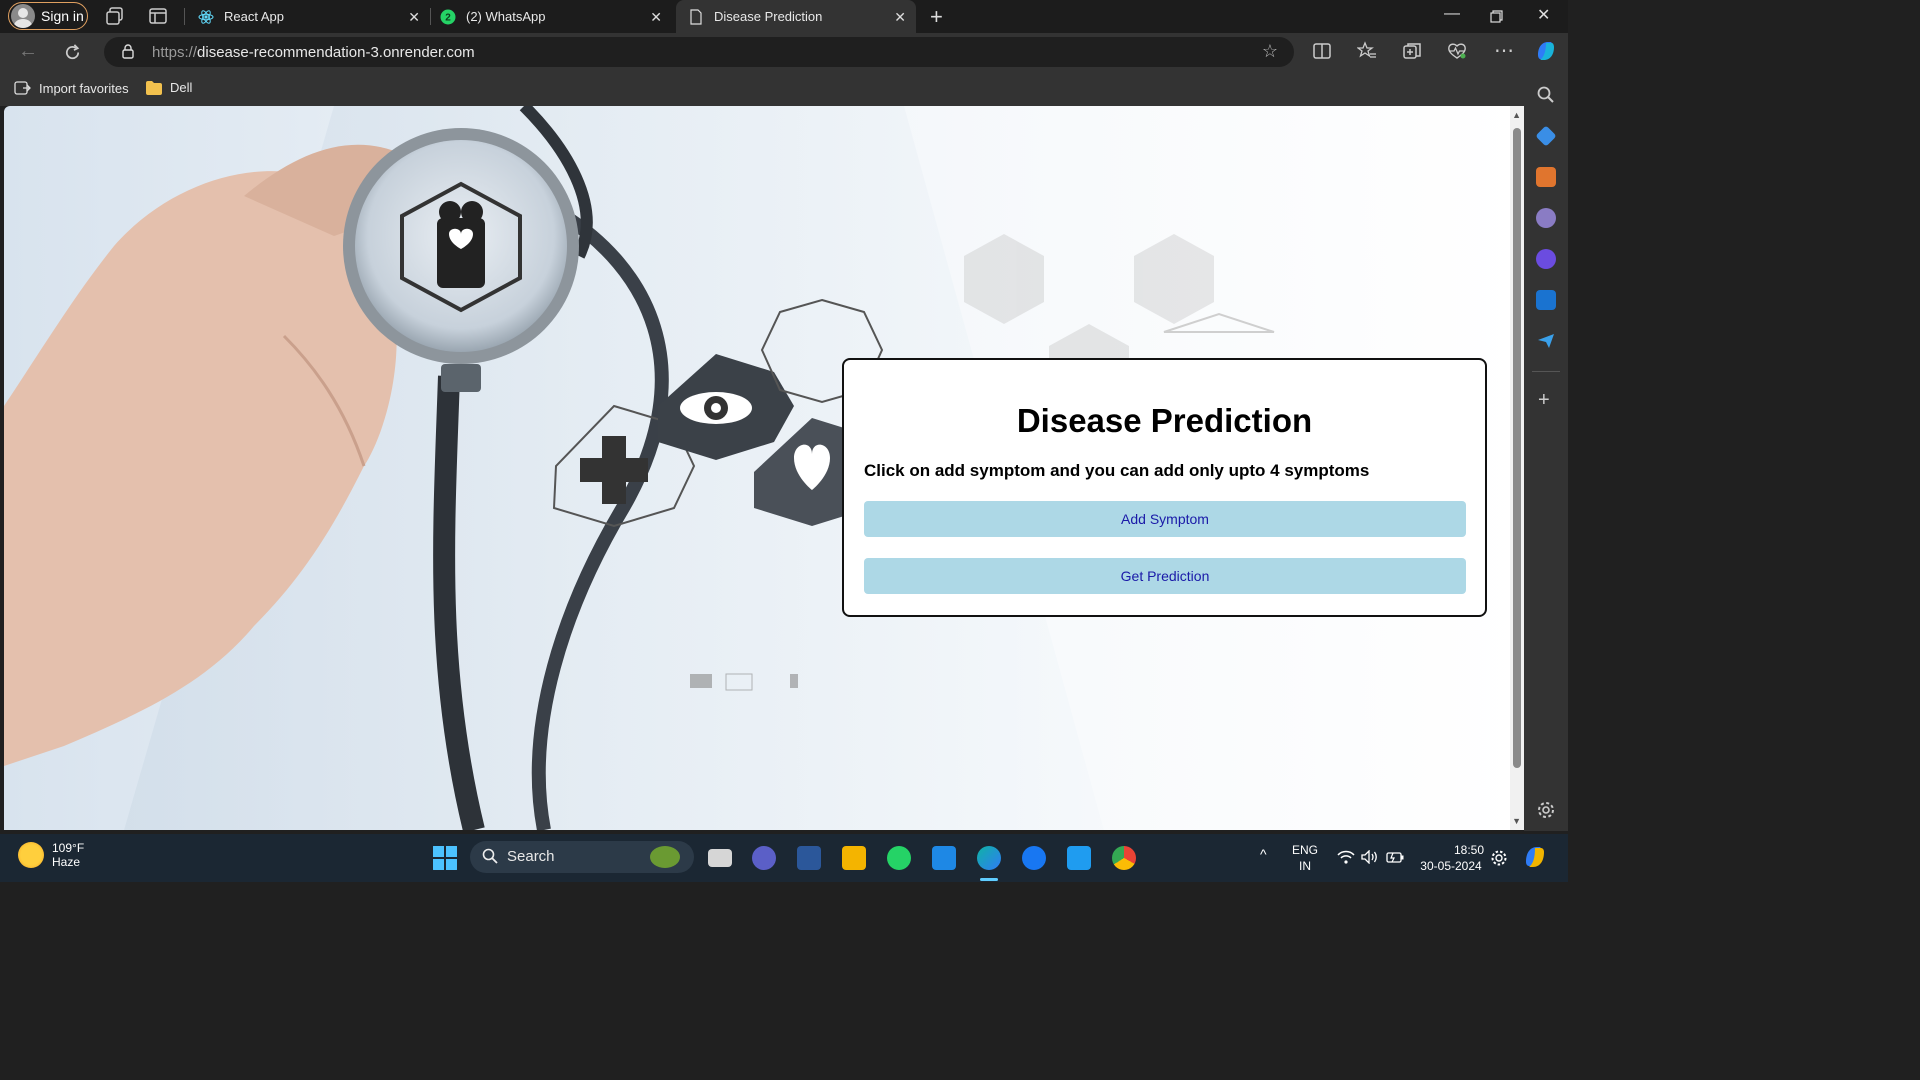 The height and width of the screenshot is (1080, 1920). What do you see at coordinates (989, 858) in the screenshot?
I see `edge-browser-icon` at bounding box center [989, 858].